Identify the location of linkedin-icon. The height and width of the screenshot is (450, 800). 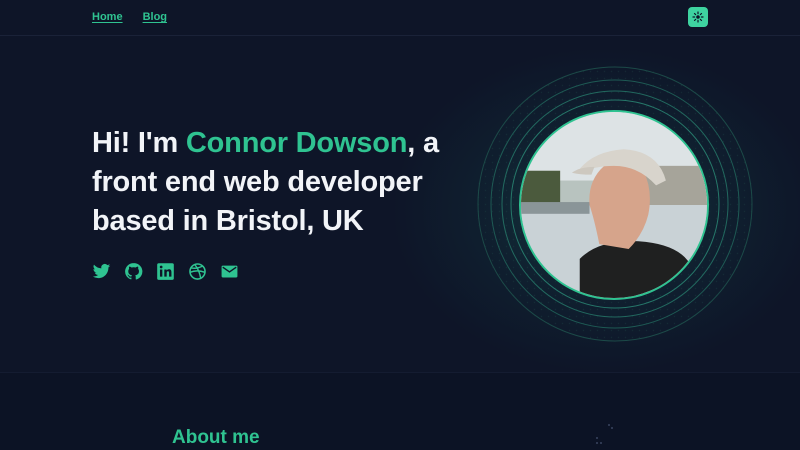
(165, 271).